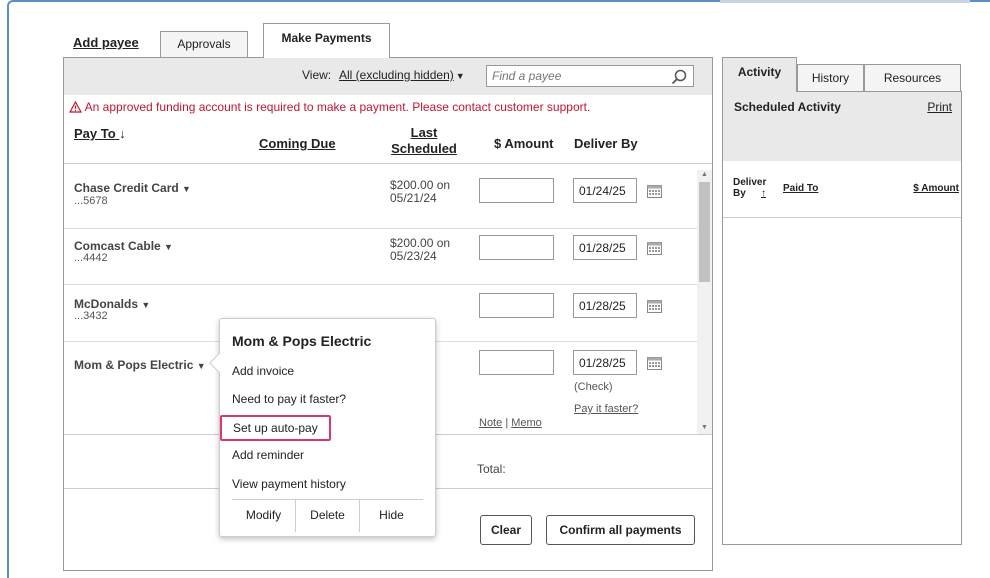 The height and width of the screenshot is (578, 990). I want to click on arrow-down-icon: ↓, so click(122, 133).